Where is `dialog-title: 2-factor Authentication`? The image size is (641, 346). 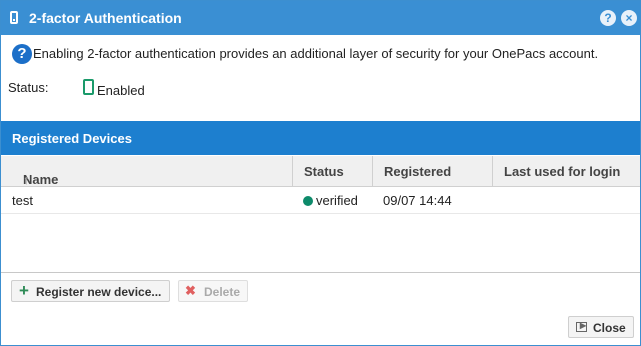
dialog-title: 2-factor Authentication is located at coordinates (105, 18).